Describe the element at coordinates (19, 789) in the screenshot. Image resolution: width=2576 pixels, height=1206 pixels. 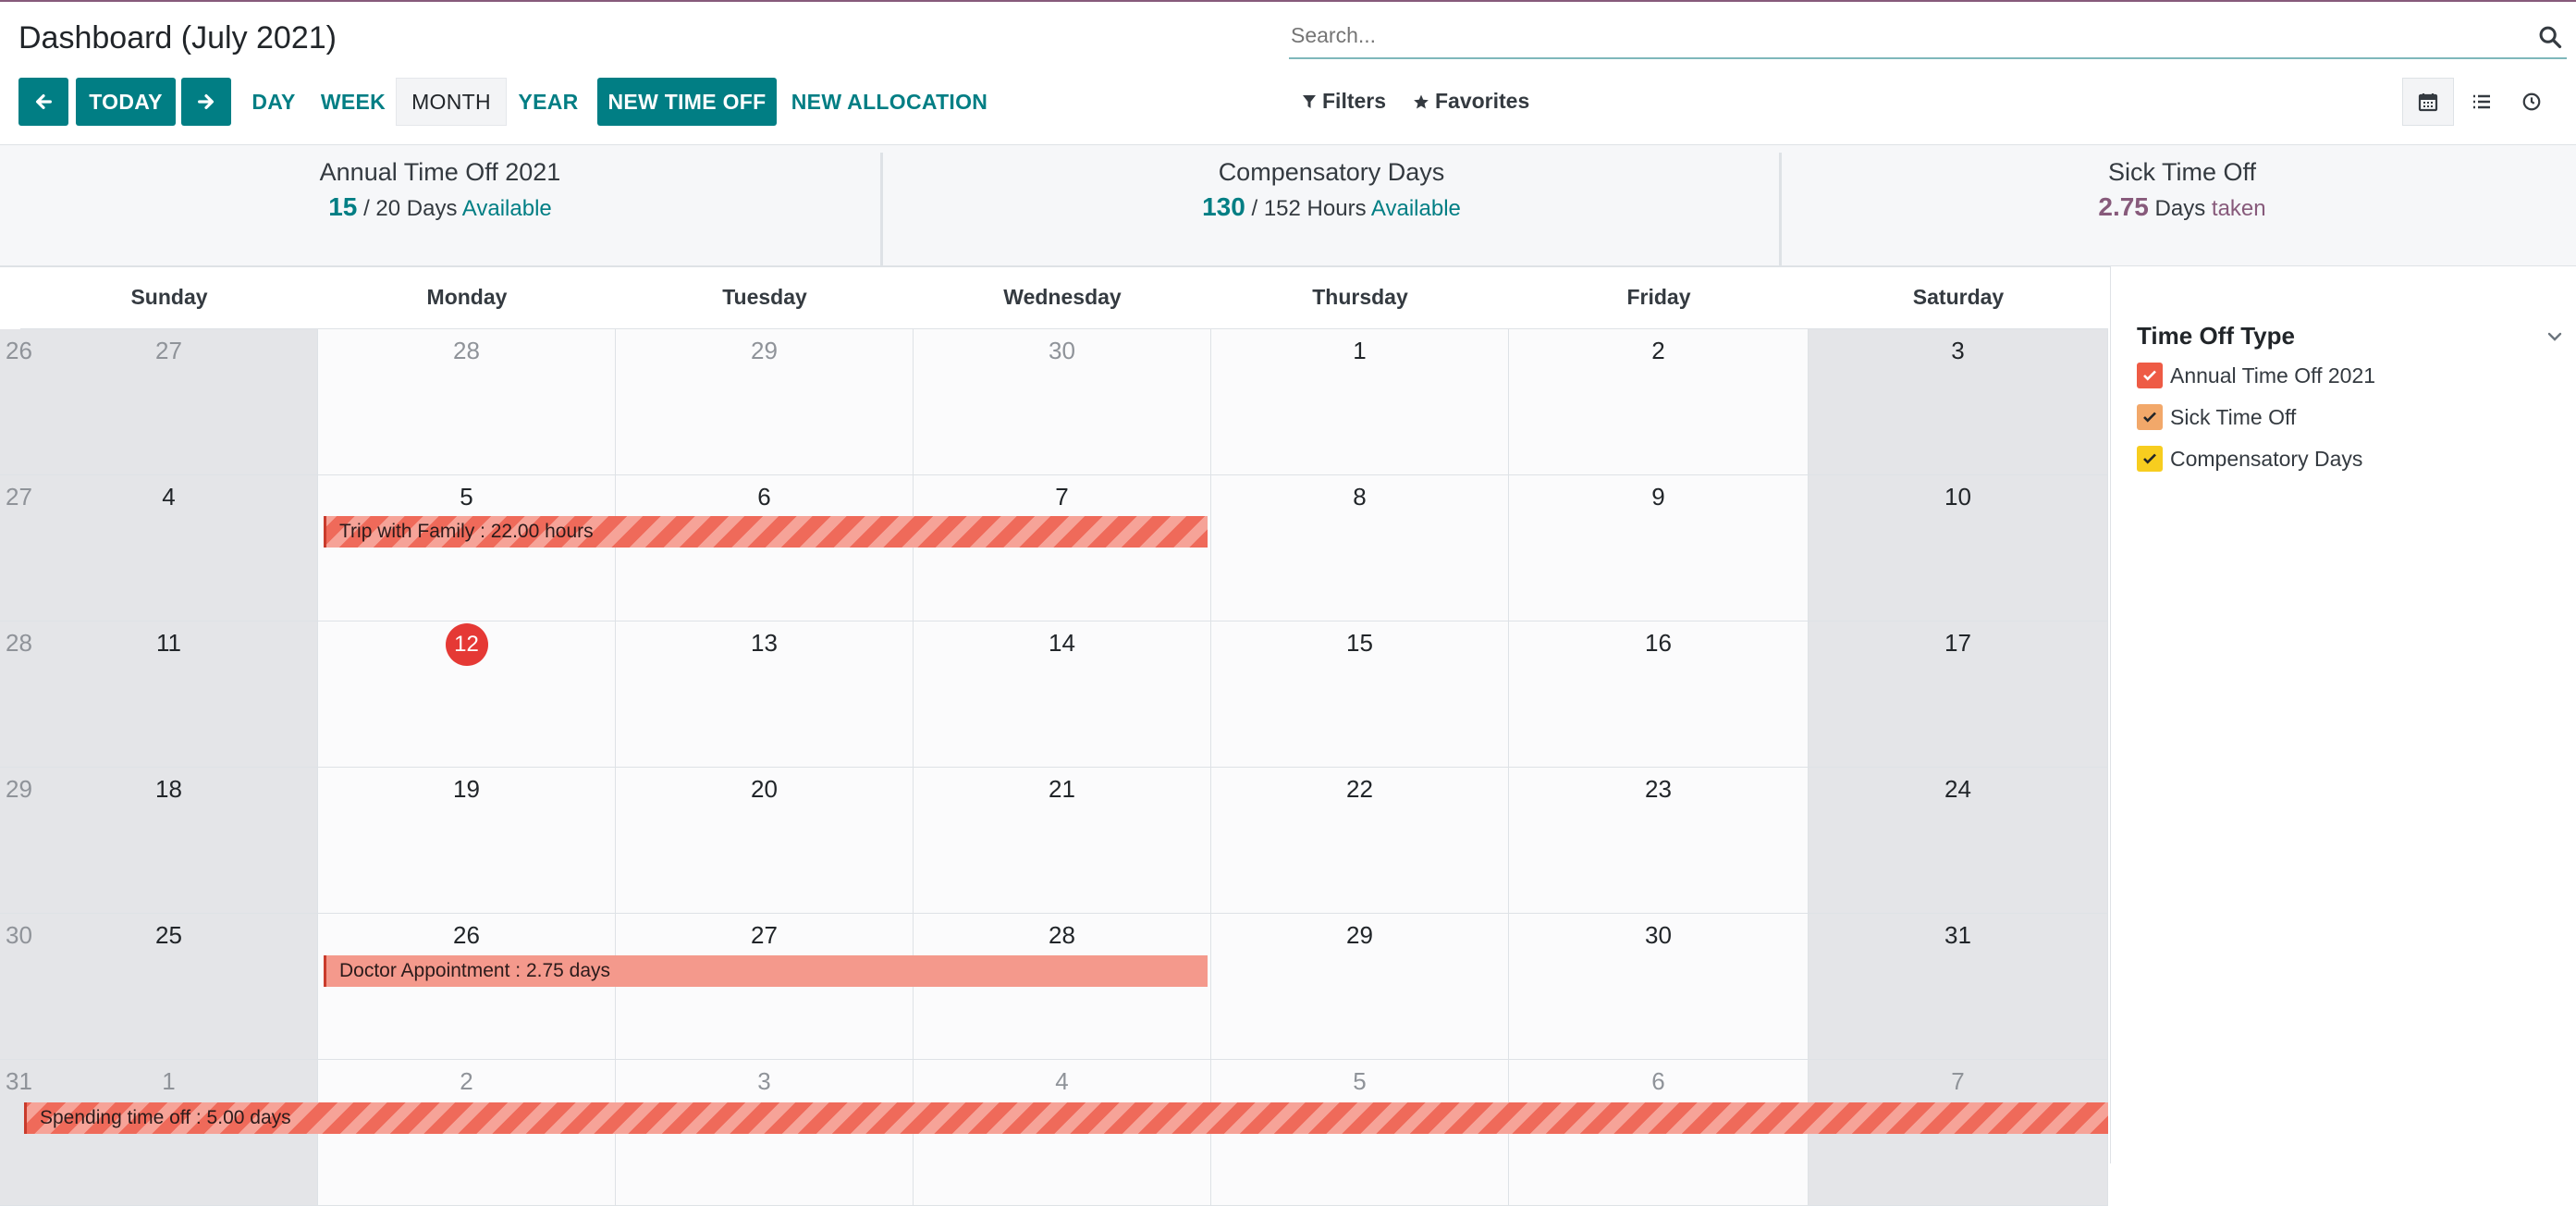
I see `week-number: 29` at that location.